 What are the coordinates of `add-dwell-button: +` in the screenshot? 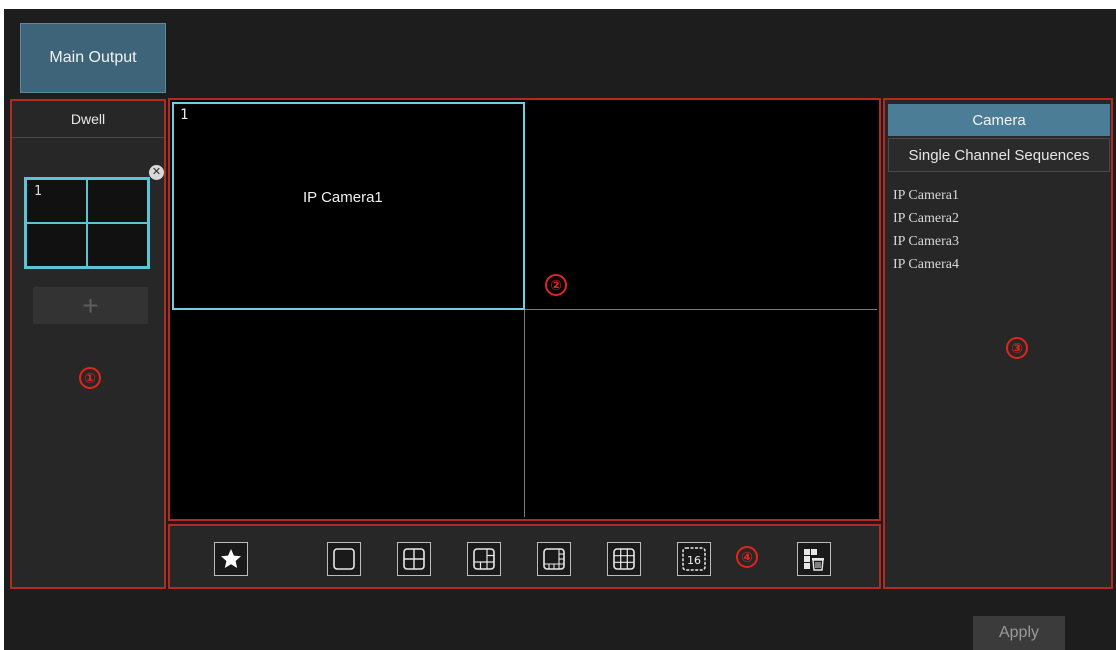 It's located at (90, 305).